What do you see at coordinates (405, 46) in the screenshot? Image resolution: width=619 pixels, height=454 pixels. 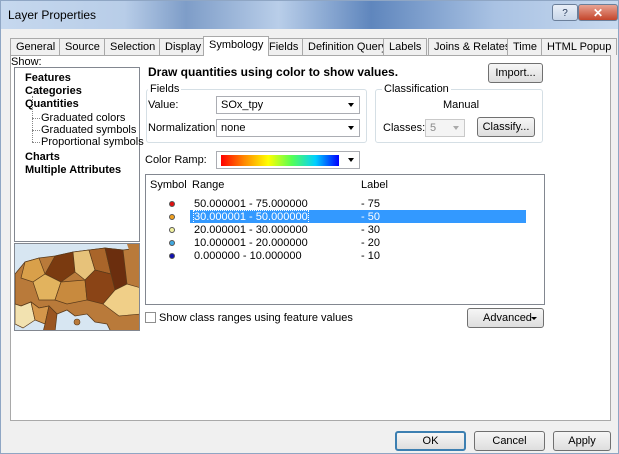 I see `tab-labels: Labels` at bounding box center [405, 46].